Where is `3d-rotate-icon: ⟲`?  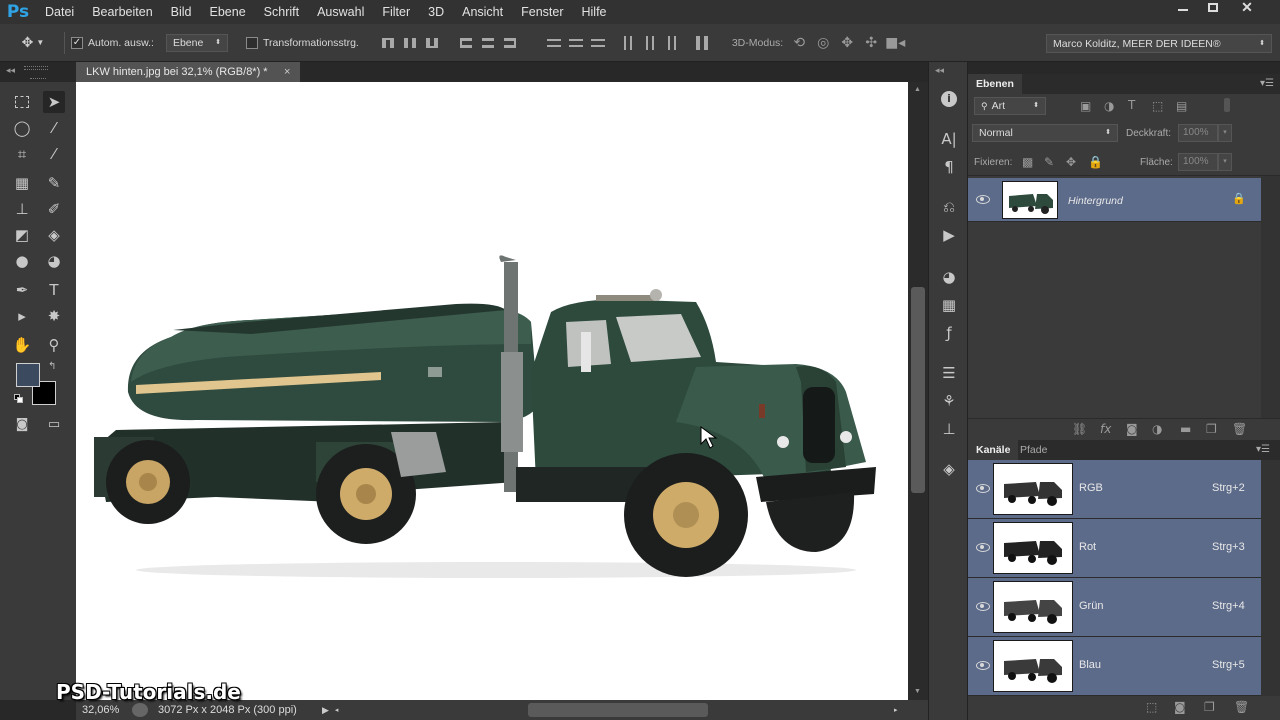 3d-rotate-icon: ⟲ is located at coordinates (799, 43).